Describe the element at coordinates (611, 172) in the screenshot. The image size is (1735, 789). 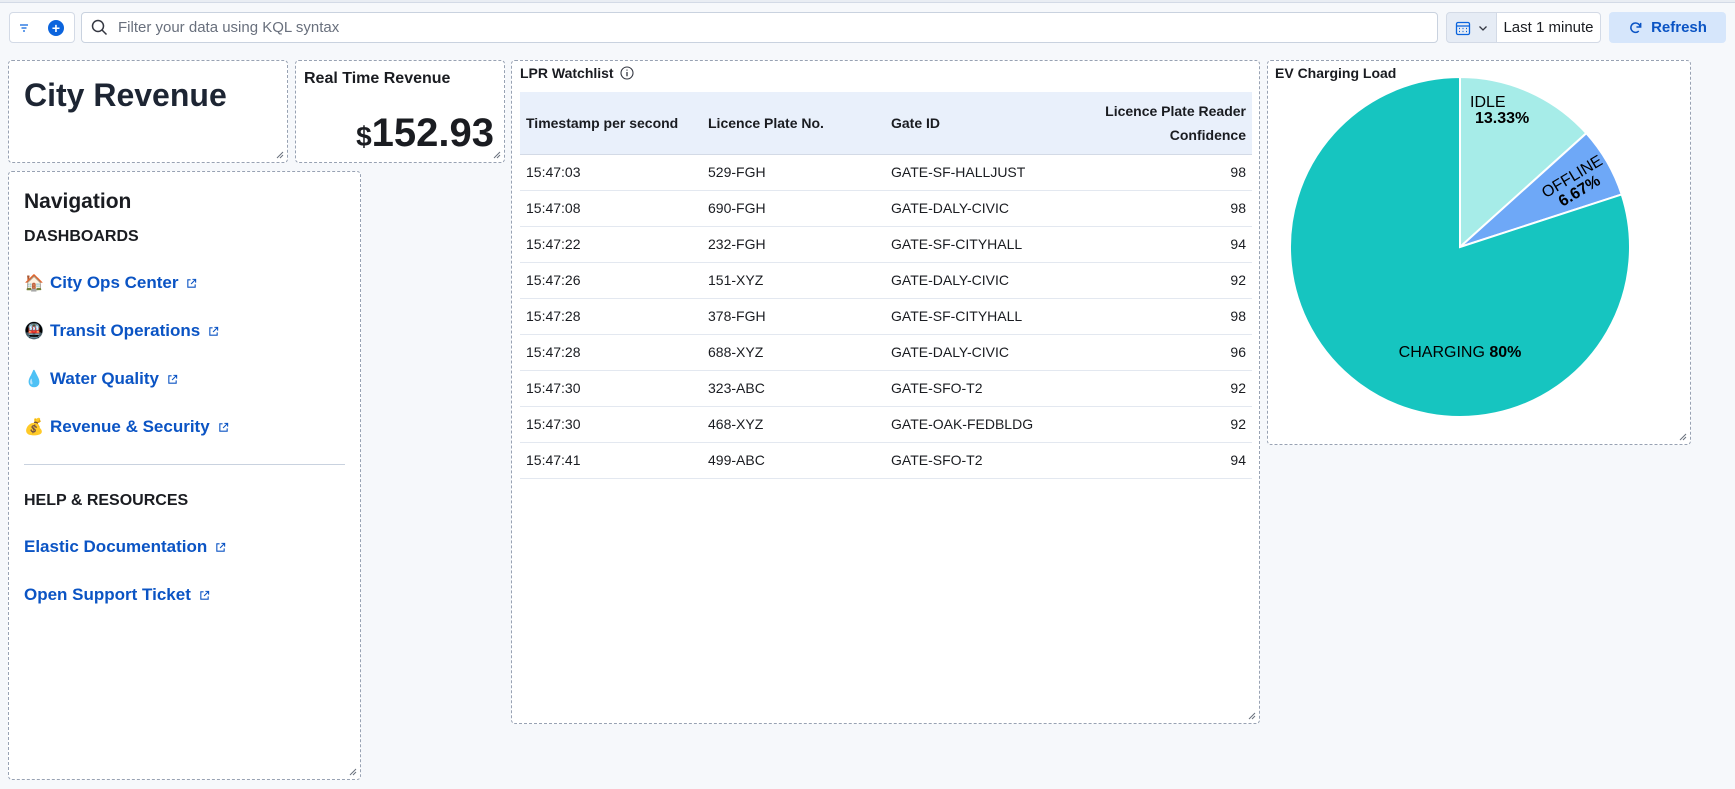
I see `cell-timestamp: 15:47:03` at that location.